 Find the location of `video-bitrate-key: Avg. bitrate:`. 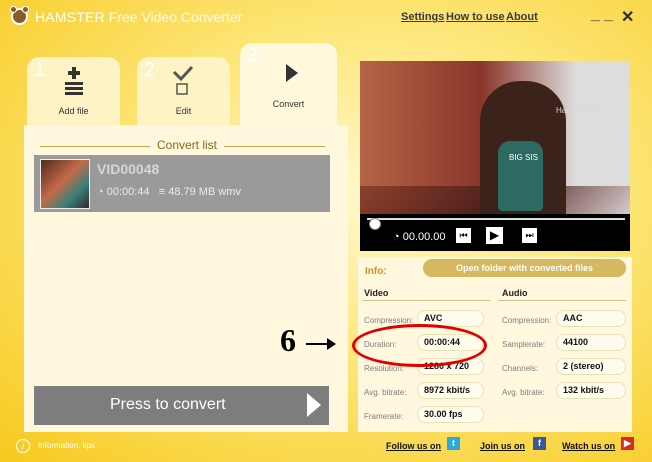

video-bitrate-key: Avg. bitrate: is located at coordinates (385, 392).